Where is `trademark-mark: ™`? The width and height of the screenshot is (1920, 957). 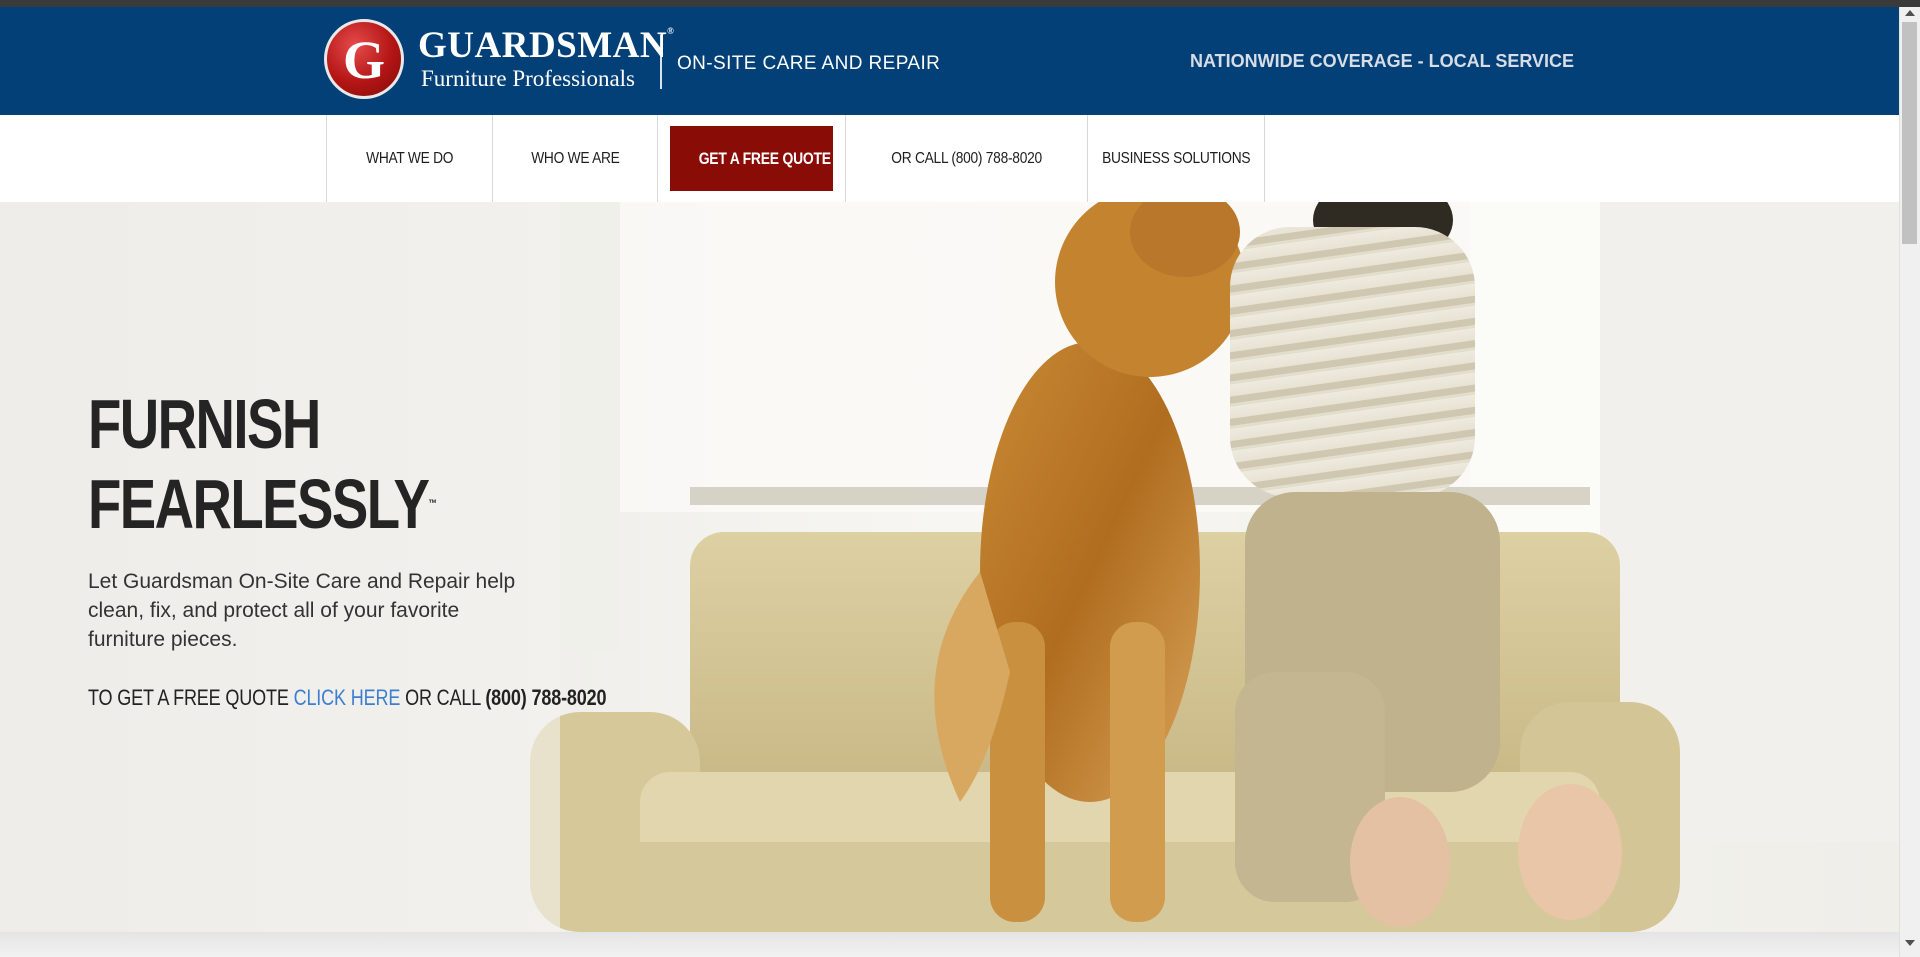
trademark-mark: ™ is located at coordinates (432, 504).